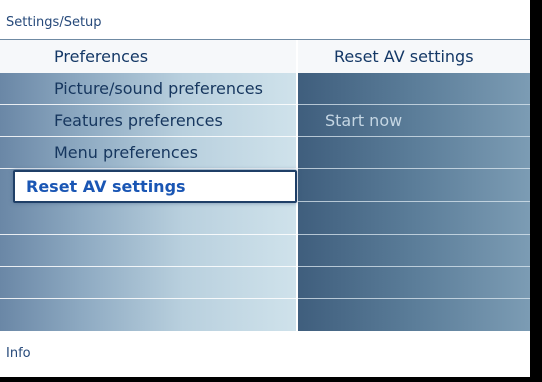  I want to click on submenu-header: Reset AV settings, so click(414, 56).